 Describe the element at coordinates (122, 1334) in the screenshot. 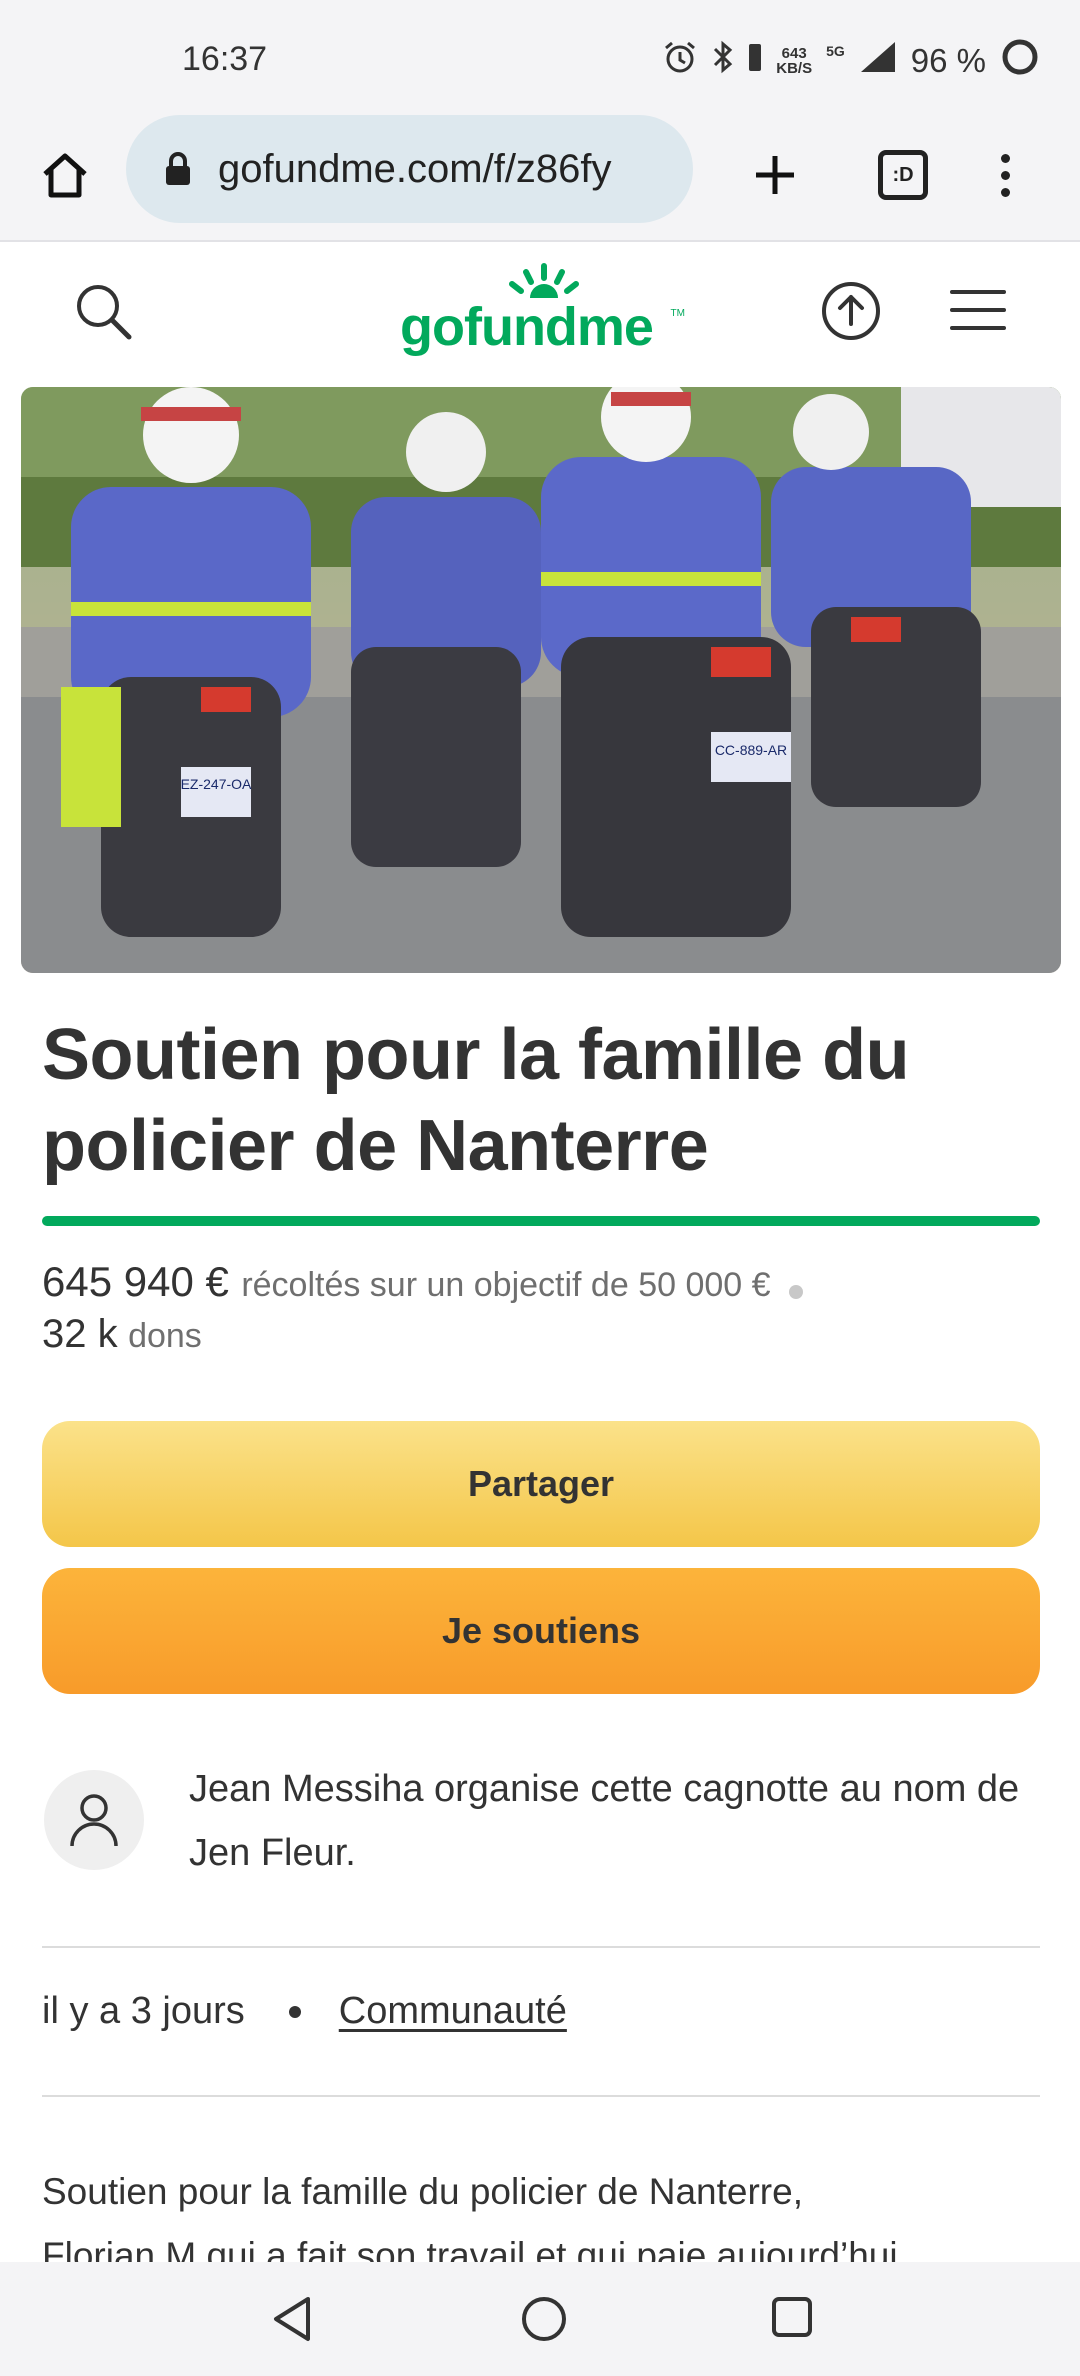

I see `donations-line: 32 k dons` at that location.